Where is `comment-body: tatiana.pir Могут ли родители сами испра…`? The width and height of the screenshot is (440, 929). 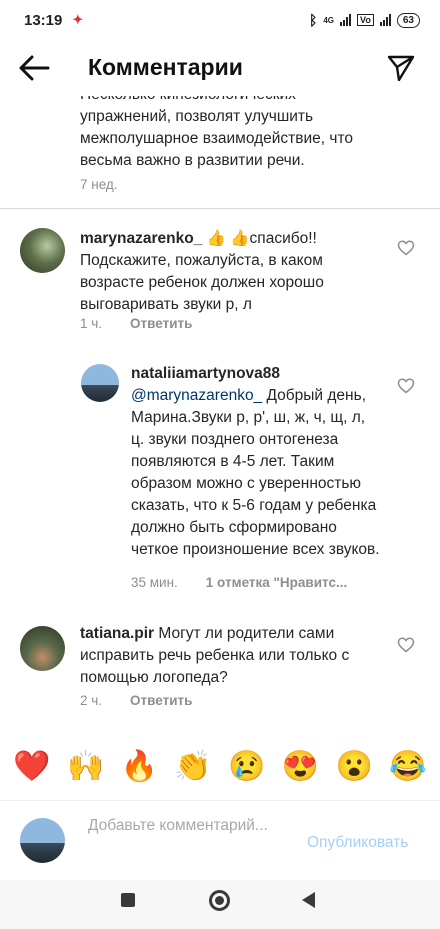
comment-body: tatiana.pir Могут ли родители сами испра… is located at coordinates (230, 656).